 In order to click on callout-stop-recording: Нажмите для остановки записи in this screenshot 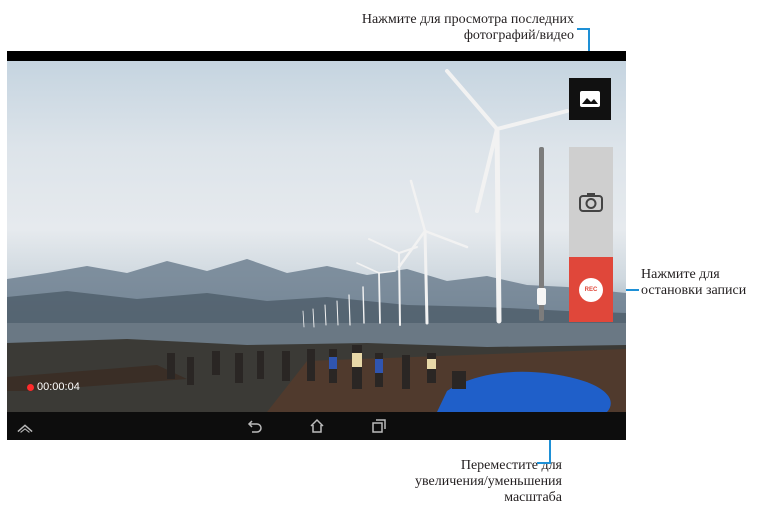, I will do `click(693, 283)`.